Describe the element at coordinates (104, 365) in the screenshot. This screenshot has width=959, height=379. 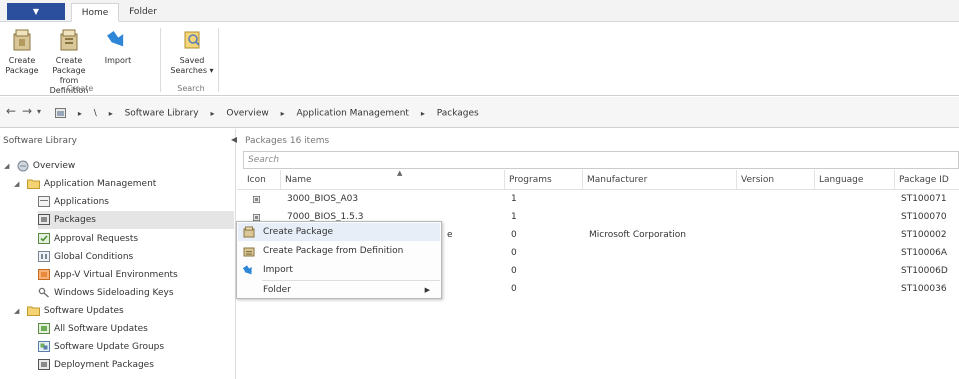
I see `tree-item-label: Deployment Packages` at that location.